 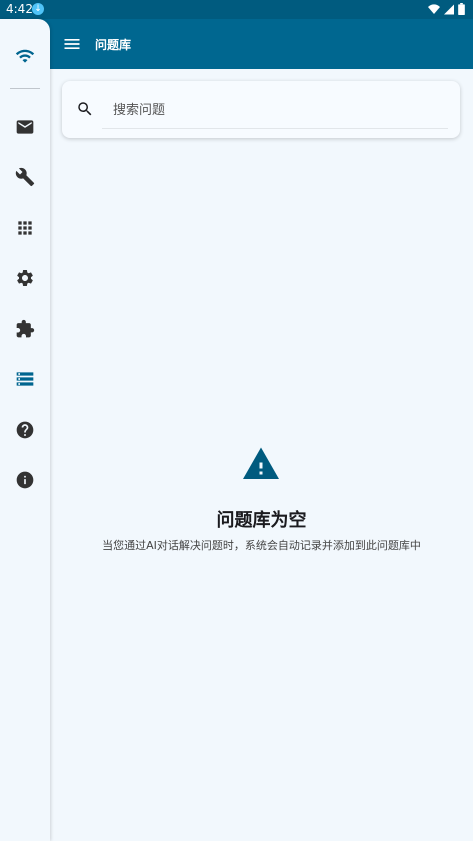 I want to click on warning-icon, so click(x=261, y=463).